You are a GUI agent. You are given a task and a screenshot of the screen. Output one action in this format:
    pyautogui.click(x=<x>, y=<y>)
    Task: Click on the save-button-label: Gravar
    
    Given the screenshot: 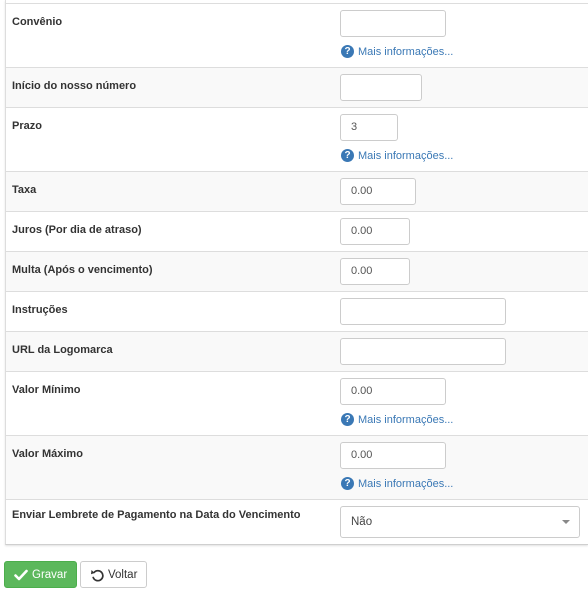 What is the action you would take?
    pyautogui.click(x=50, y=574)
    